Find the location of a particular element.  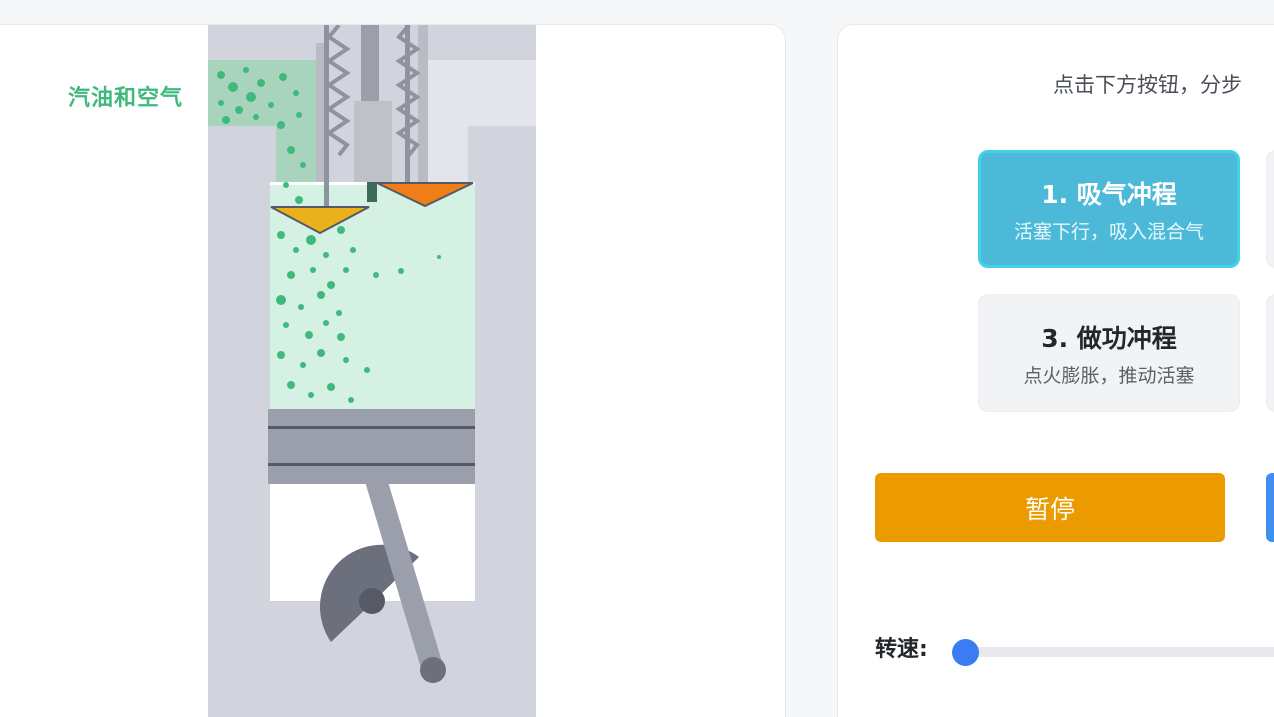

stroke-title: 1. 吸气冲程 is located at coordinates (1109, 194).